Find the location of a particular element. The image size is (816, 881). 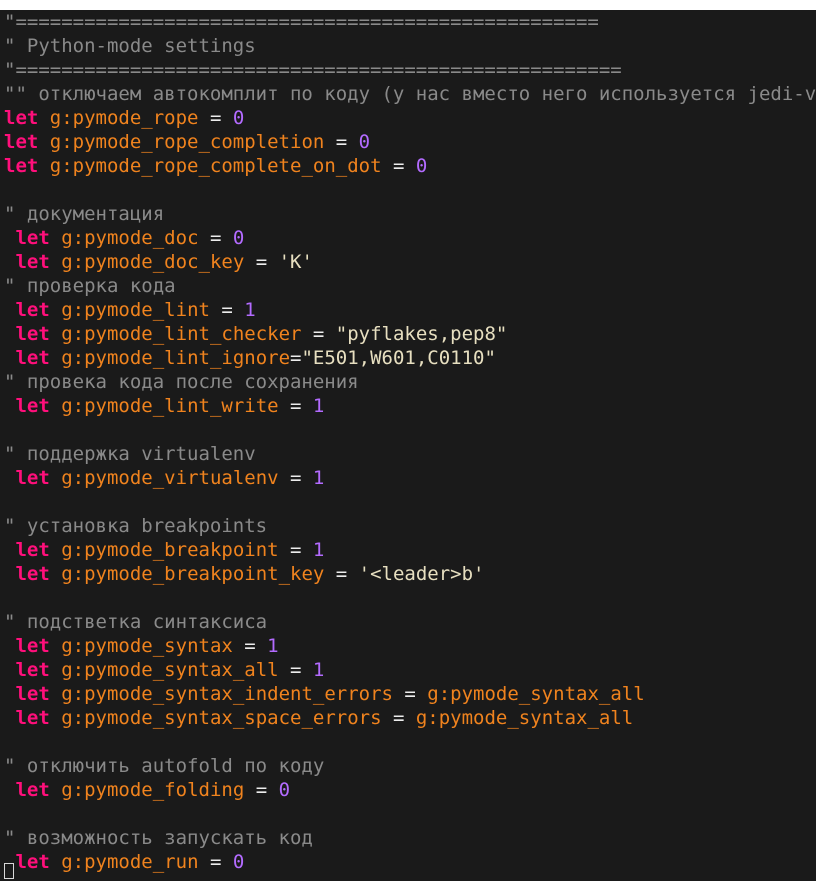

code-line: let g:pymode_virtualenv = 1 is located at coordinates (410, 478).